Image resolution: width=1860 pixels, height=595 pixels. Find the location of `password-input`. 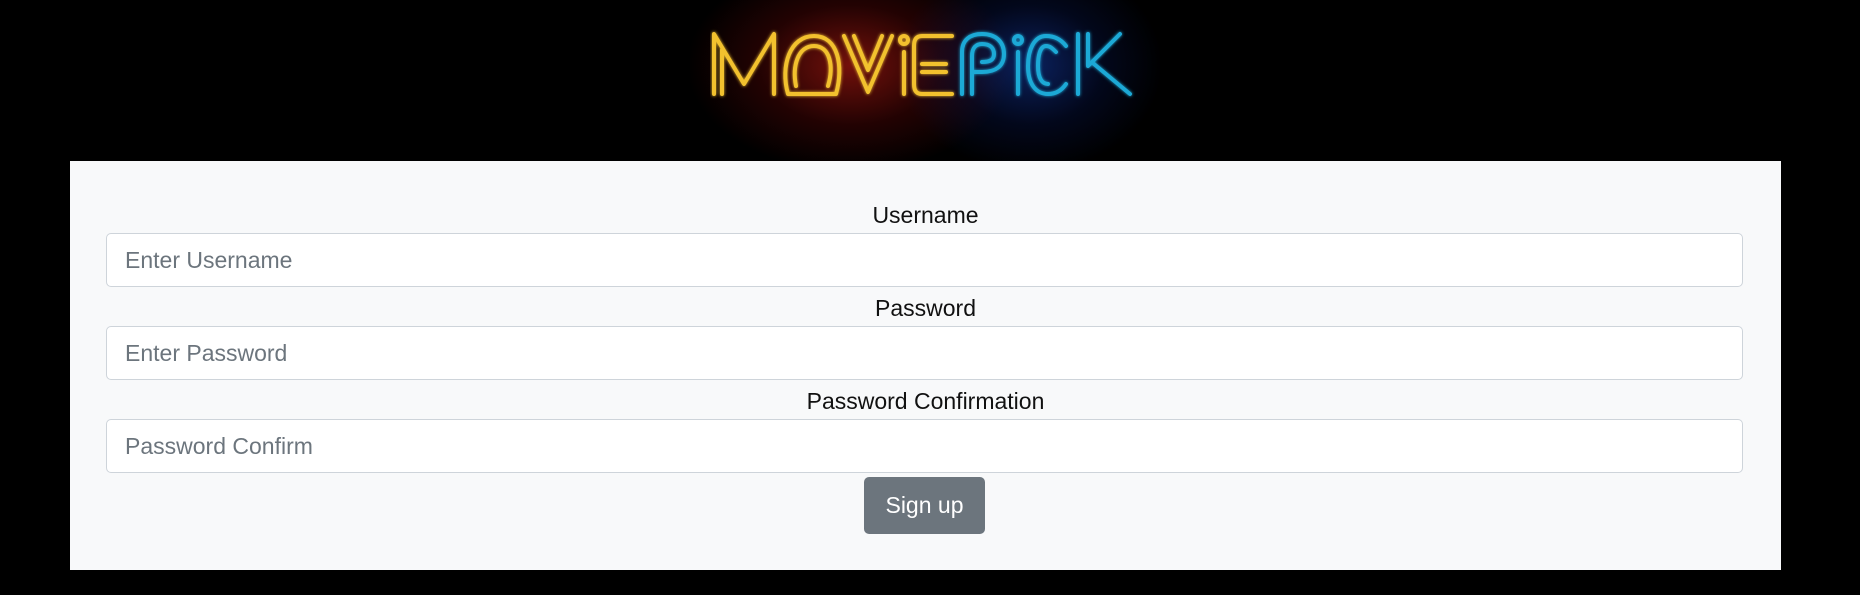

password-input is located at coordinates (924, 353).